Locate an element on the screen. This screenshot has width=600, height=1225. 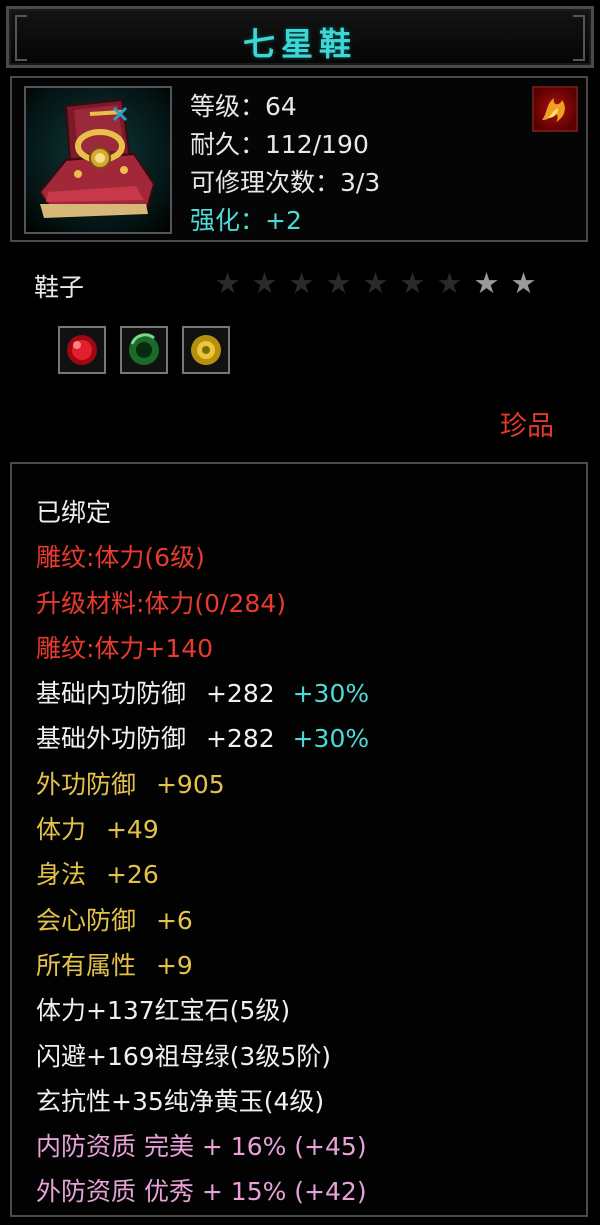
stamina: 体力 +49 is located at coordinates (202, 829).